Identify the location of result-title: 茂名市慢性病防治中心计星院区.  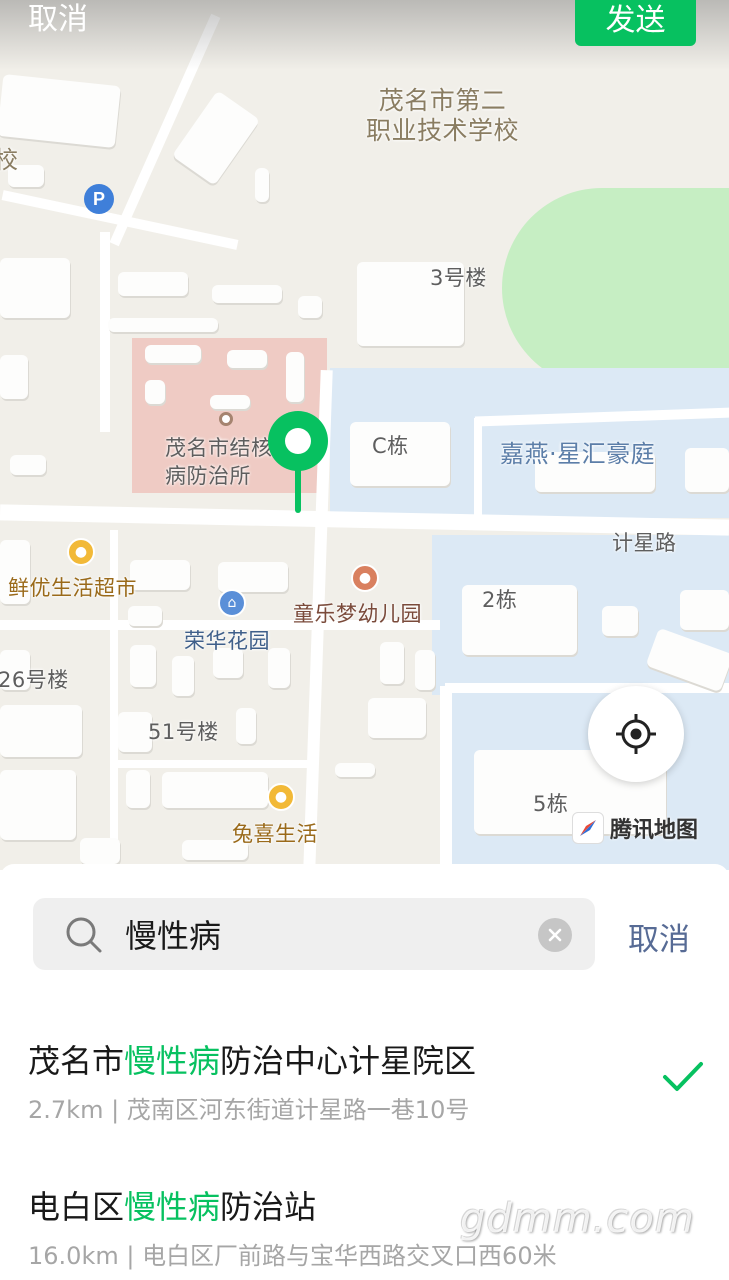
(252, 1061).